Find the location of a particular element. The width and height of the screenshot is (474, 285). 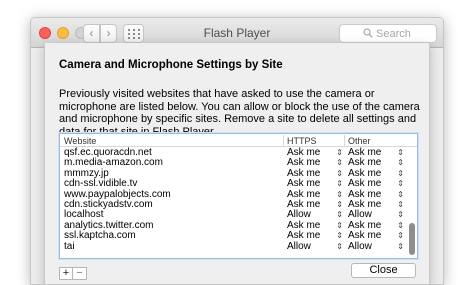

search-placeholder: Search is located at coordinates (393, 34).